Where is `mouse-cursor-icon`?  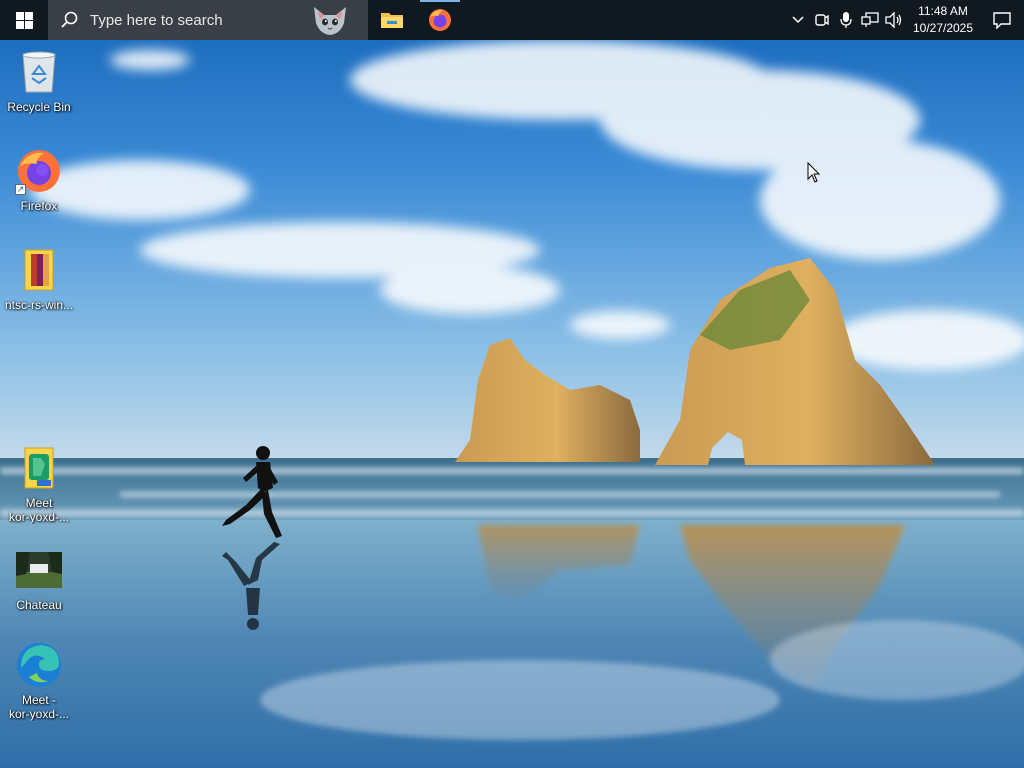
mouse-cursor-icon is located at coordinates (814, 172).